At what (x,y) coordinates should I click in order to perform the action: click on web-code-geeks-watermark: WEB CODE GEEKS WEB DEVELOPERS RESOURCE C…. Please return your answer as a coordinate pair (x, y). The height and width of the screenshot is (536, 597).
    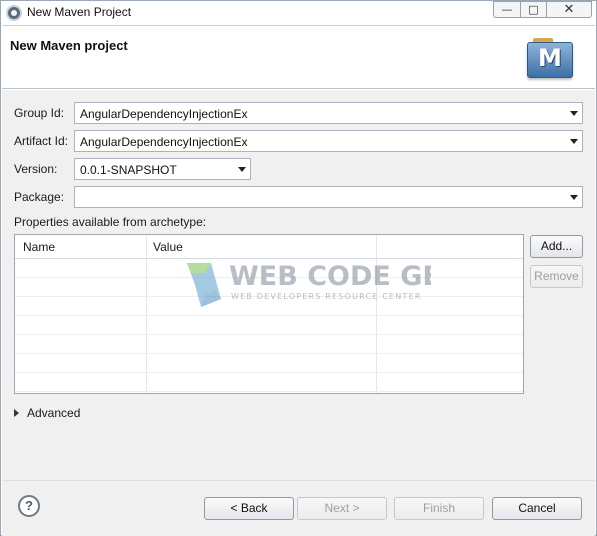
    Looking at the image, I should click on (309, 284).